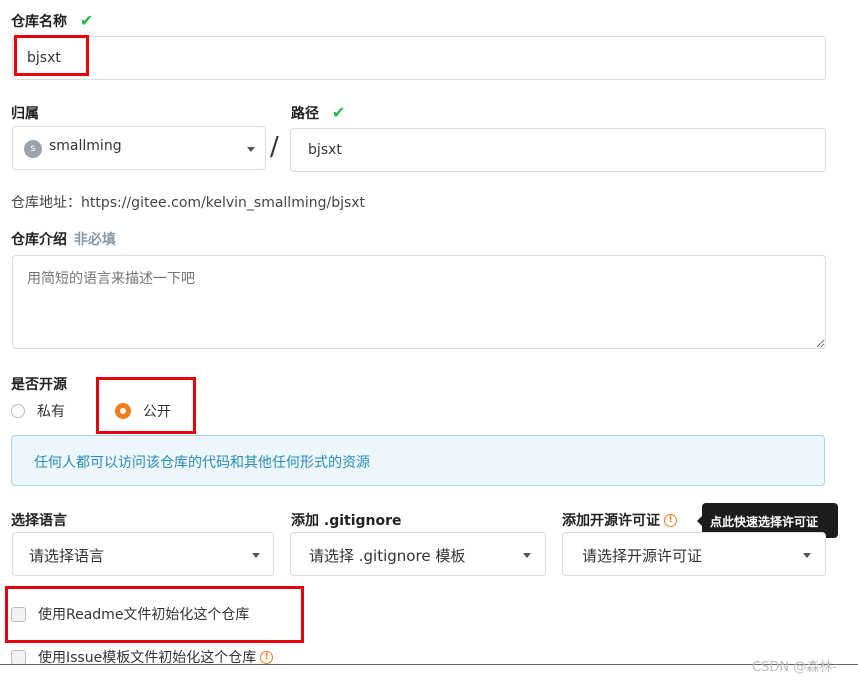  What do you see at coordinates (63, 240) in the screenshot?
I see `description-label: 仓库介绍 非必填` at bounding box center [63, 240].